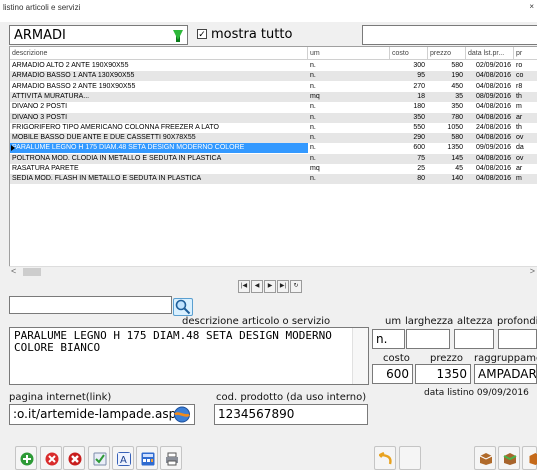 The height and width of the screenshot is (470, 537). I want to click on close-button: ×, so click(531, 6).